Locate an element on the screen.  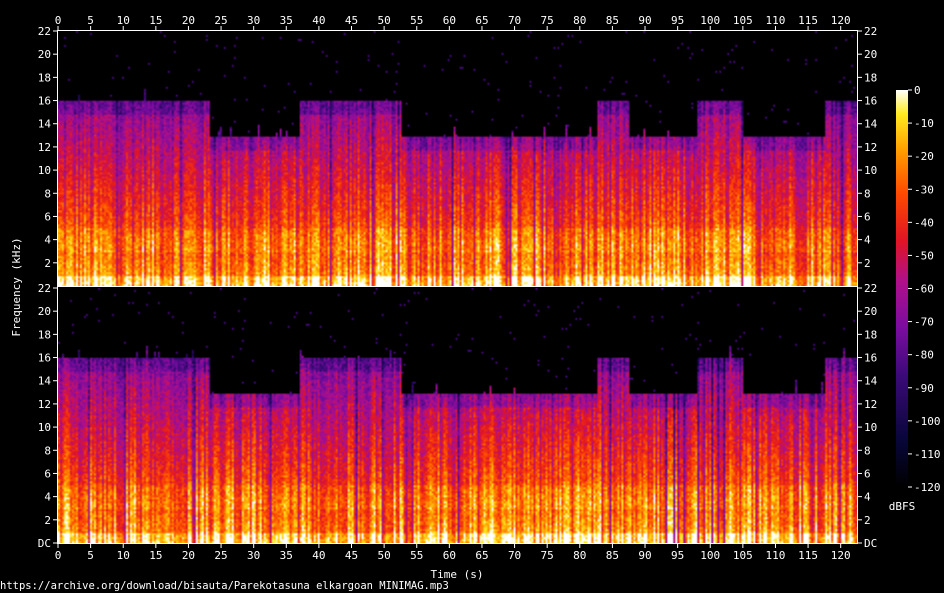
x-tick-label-bottom: 20 is located at coordinates (188, 555).